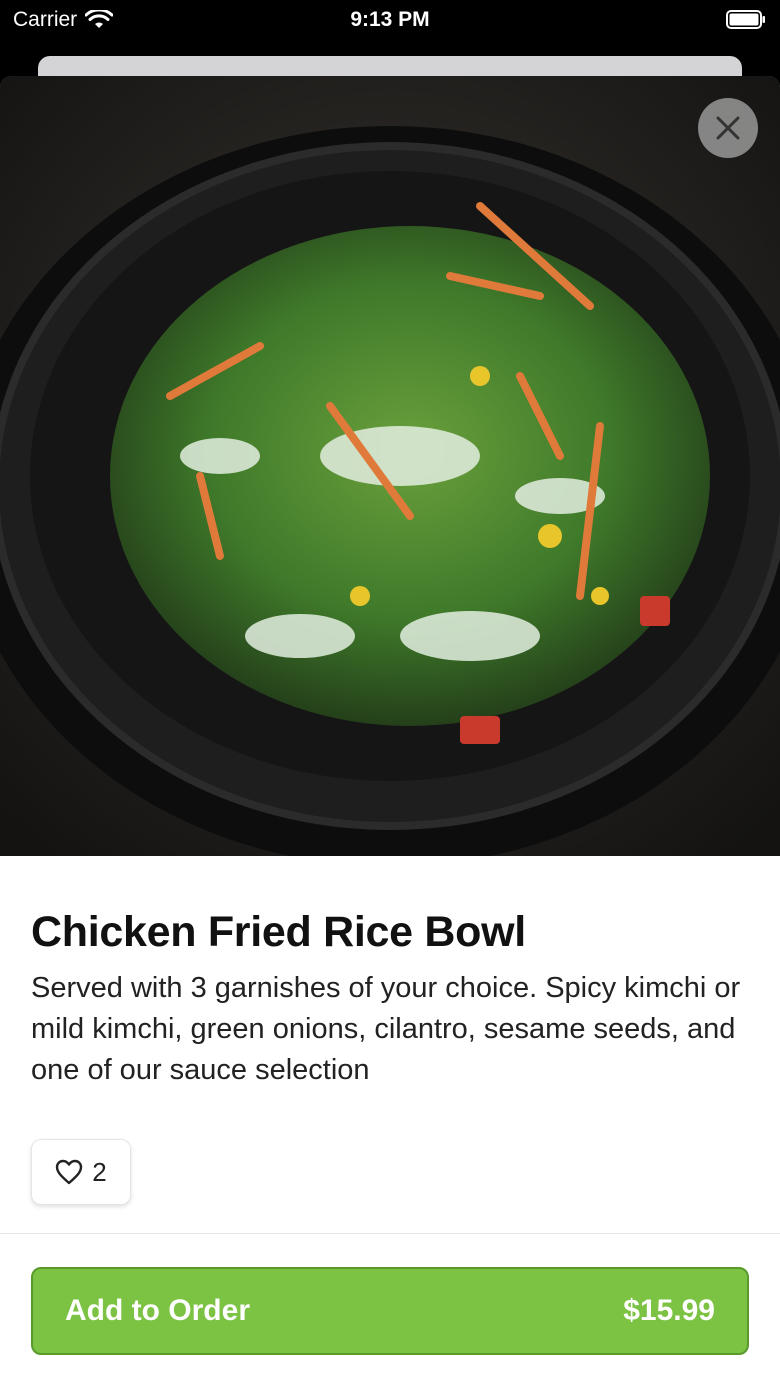 The width and height of the screenshot is (780, 1387). Describe the element at coordinates (69, 1172) in the screenshot. I see `heart-icon` at that location.